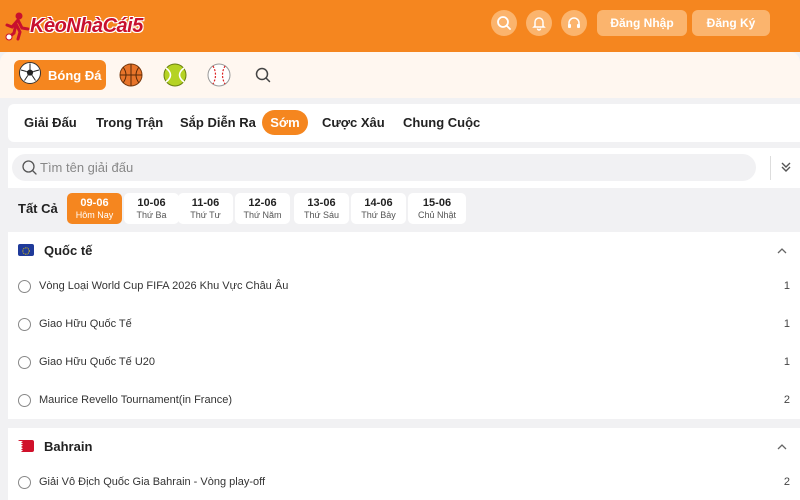 The width and height of the screenshot is (800, 500). Describe the element at coordinates (574, 23) in the screenshot. I see `headset-icon` at that location.